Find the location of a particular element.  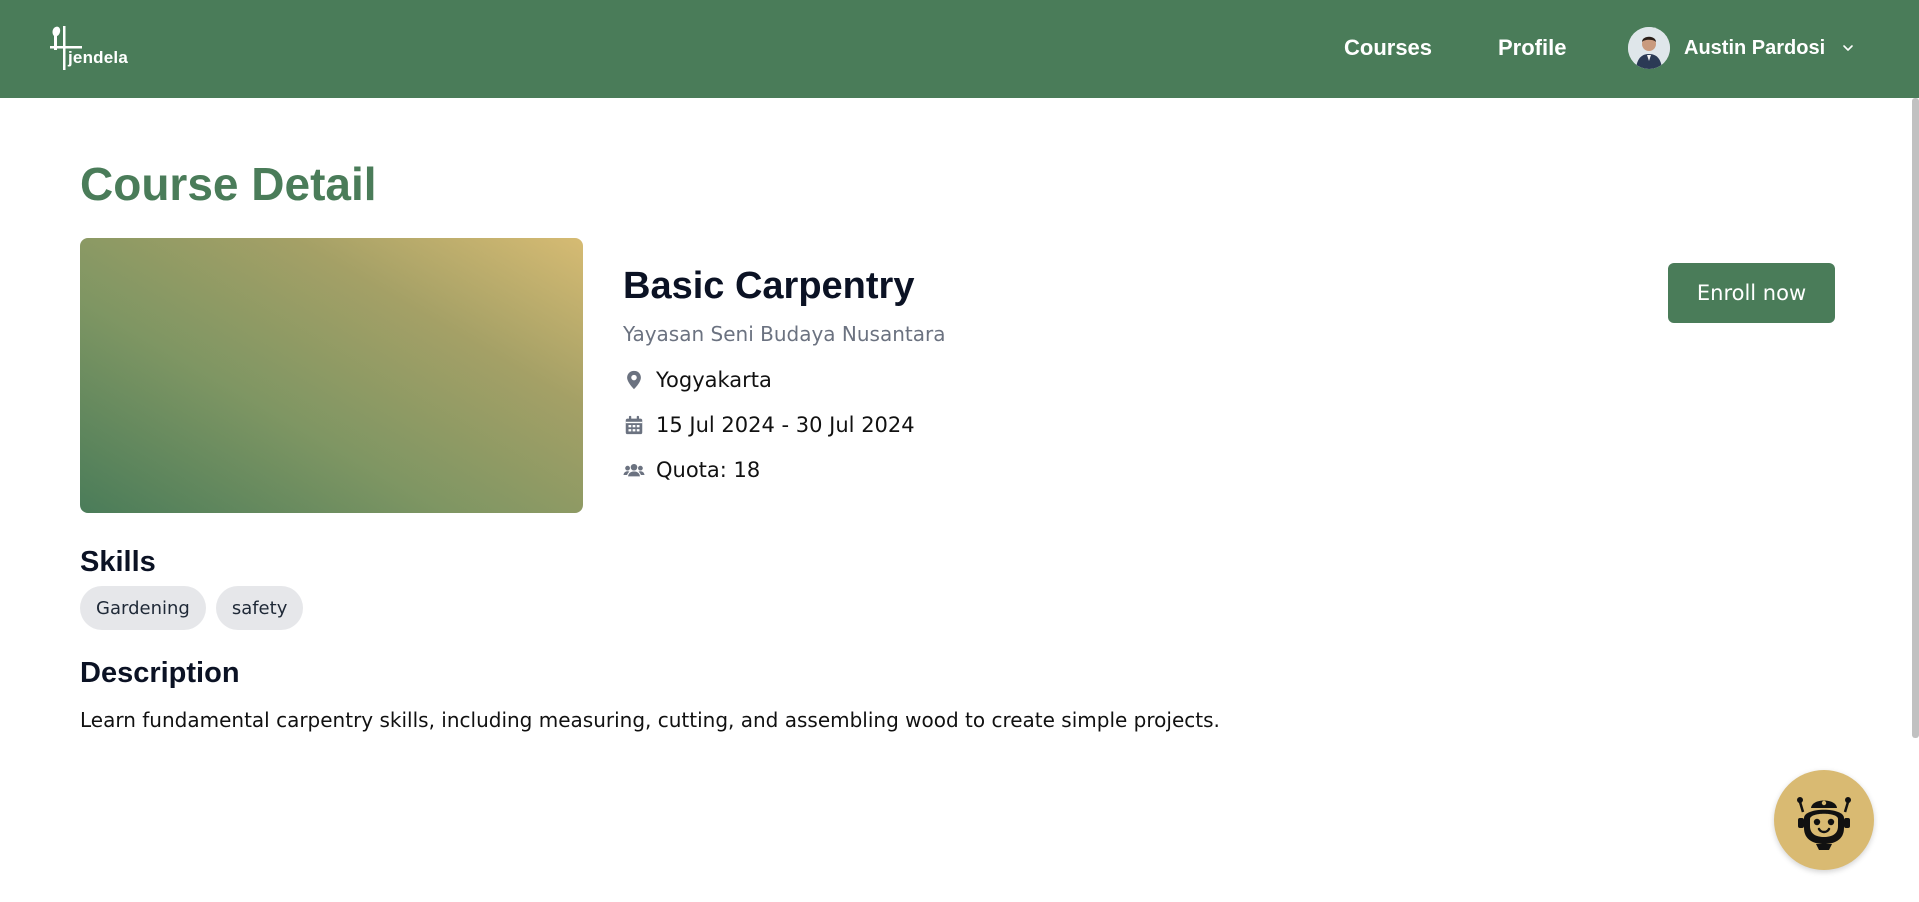

top-navigation-bar: jendela Courses Profile Austin Pardosi is located at coordinates (959, 49).